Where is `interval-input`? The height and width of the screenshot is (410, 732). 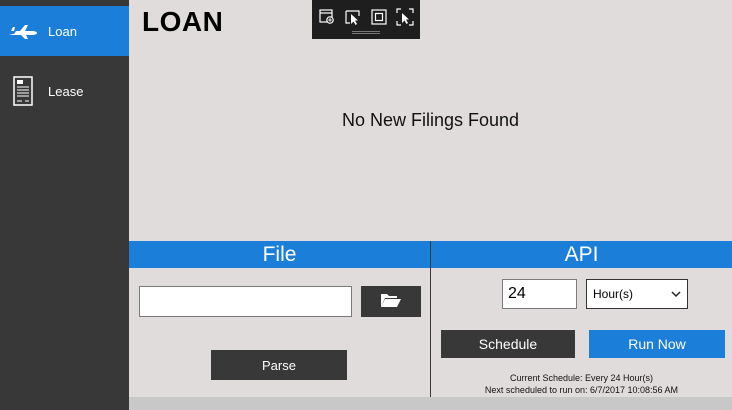
interval-input is located at coordinates (539, 294).